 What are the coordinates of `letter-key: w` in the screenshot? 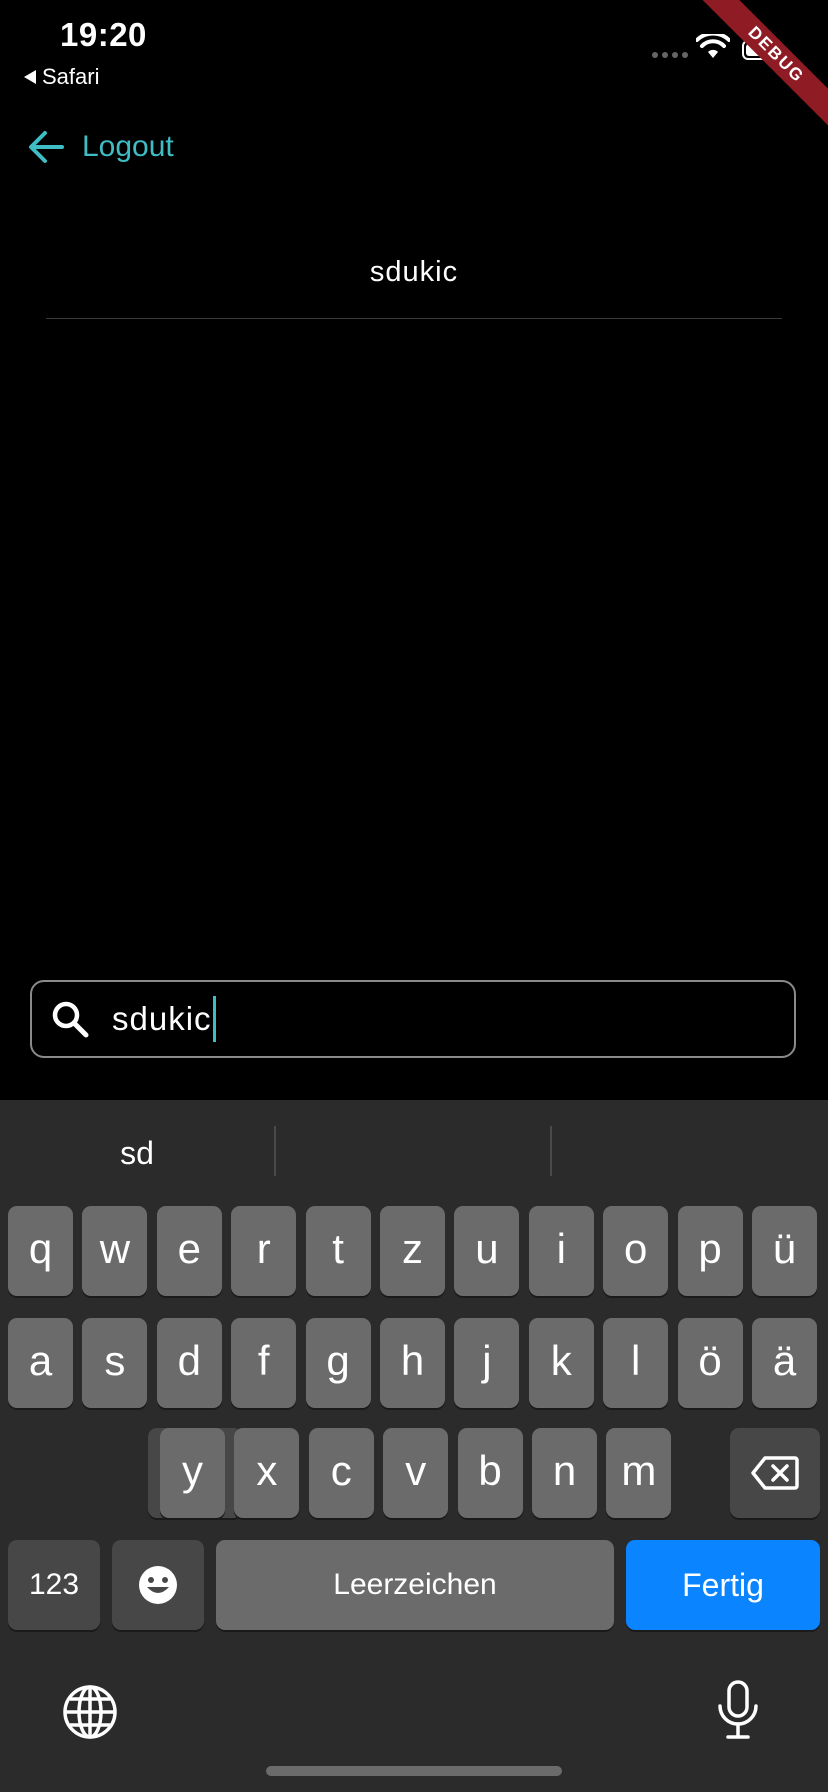 It's located at (115, 1251).